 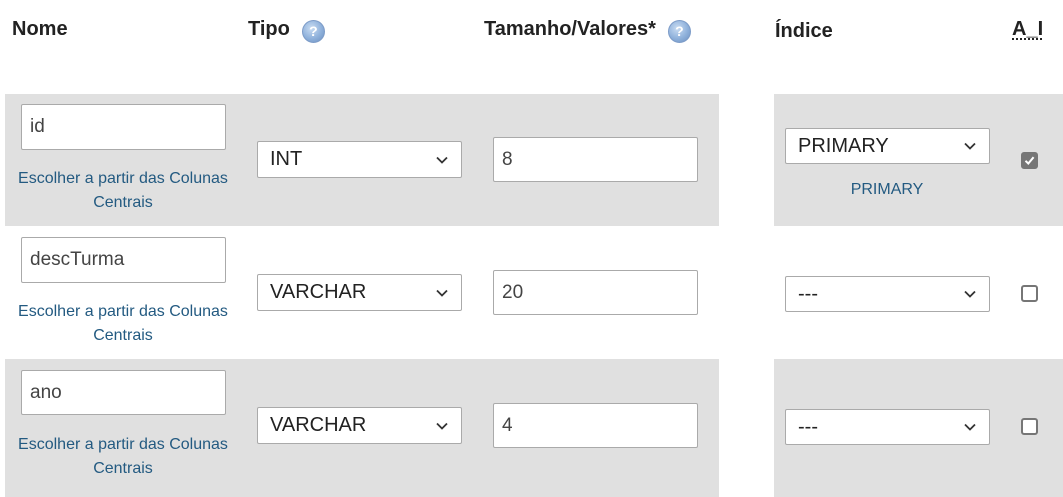 I want to click on length-input: 20, so click(x=595, y=292).